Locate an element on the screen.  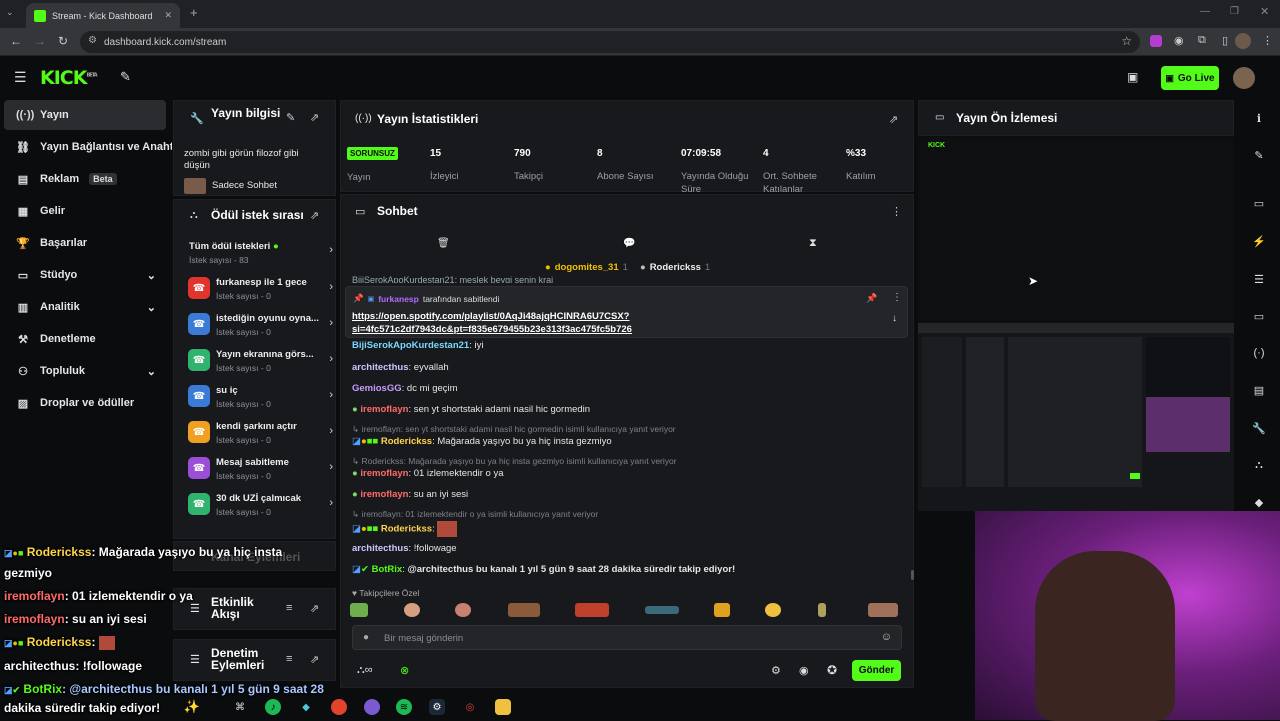
new-tab-icon: + is located at coordinates (194, 12).